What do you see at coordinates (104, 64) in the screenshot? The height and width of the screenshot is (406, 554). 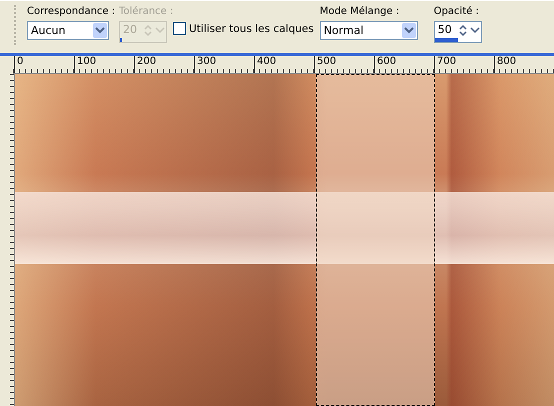 I see `ruler-label: 100` at bounding box center [104, 64].